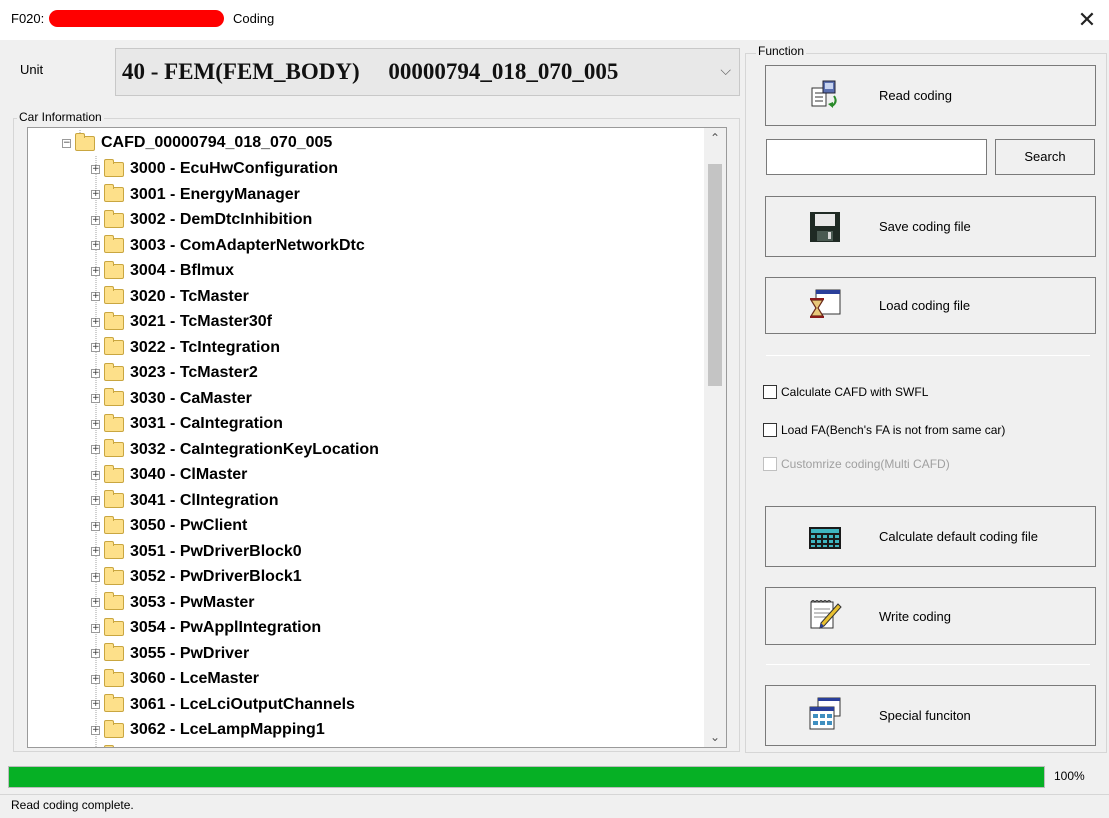  I want to click on tree-node: +3022 - TcIntegration, so click(185, 348).